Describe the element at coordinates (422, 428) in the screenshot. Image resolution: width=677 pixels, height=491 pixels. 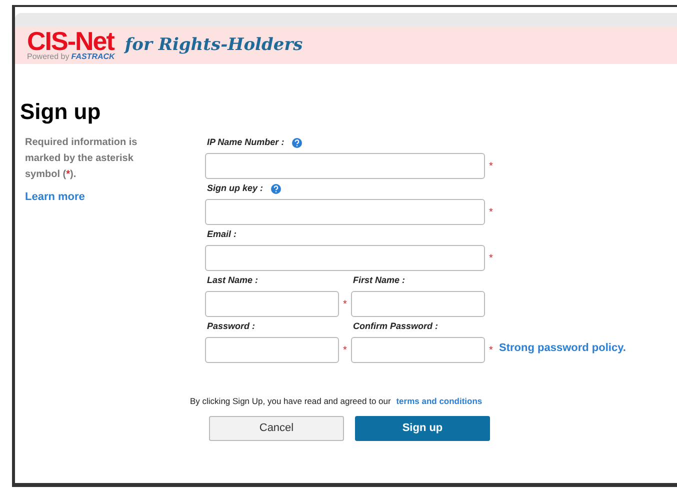
I see `sign-up-button: Sign up` at that location.